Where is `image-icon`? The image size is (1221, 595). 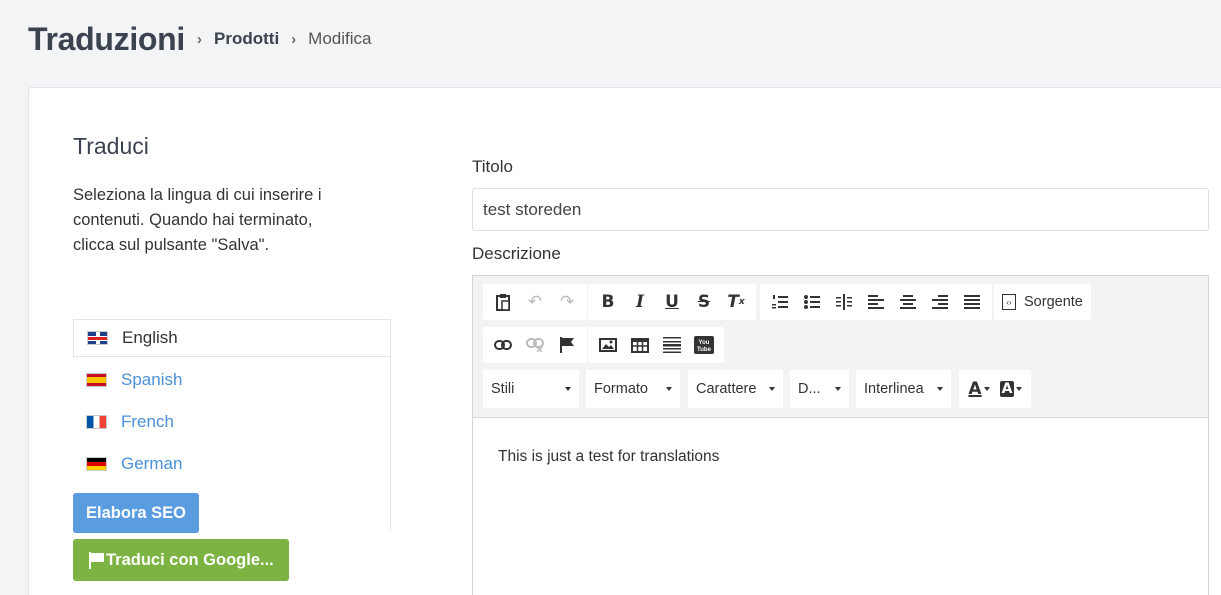 image-icon is located at coordinates (608, 345).